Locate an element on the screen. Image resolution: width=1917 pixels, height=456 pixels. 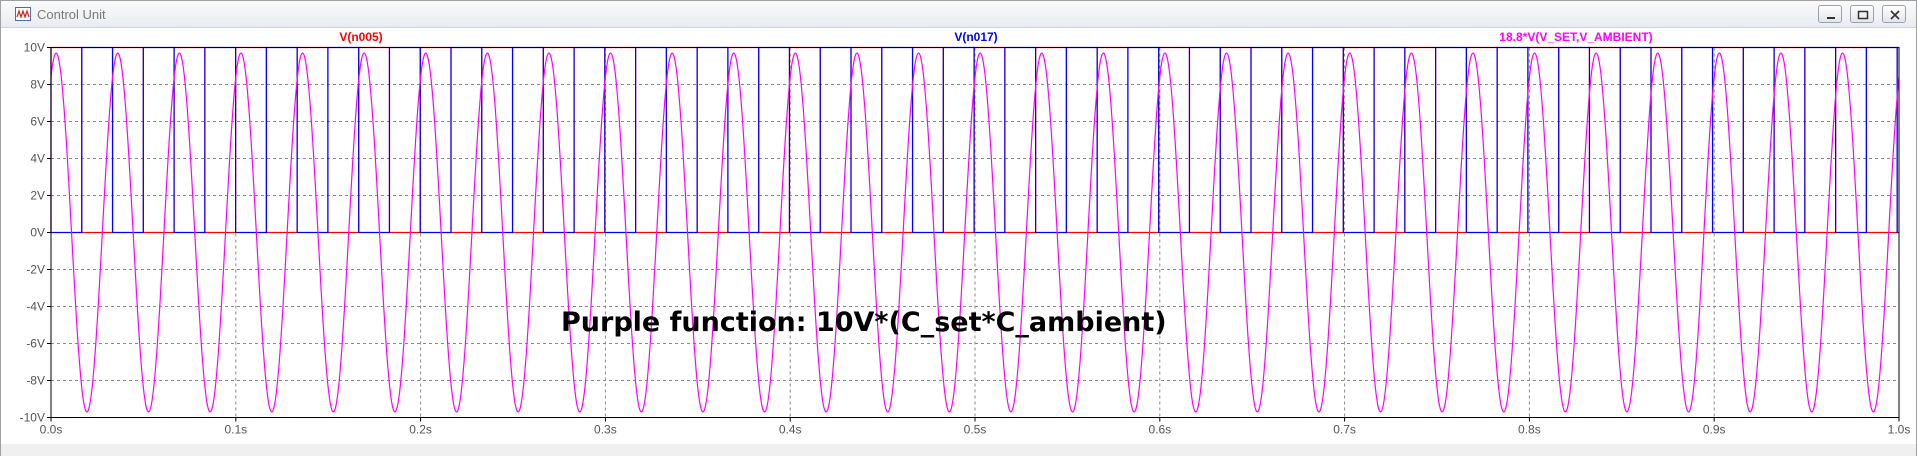
waveform-app-icon is located at coordinates (23, 14).